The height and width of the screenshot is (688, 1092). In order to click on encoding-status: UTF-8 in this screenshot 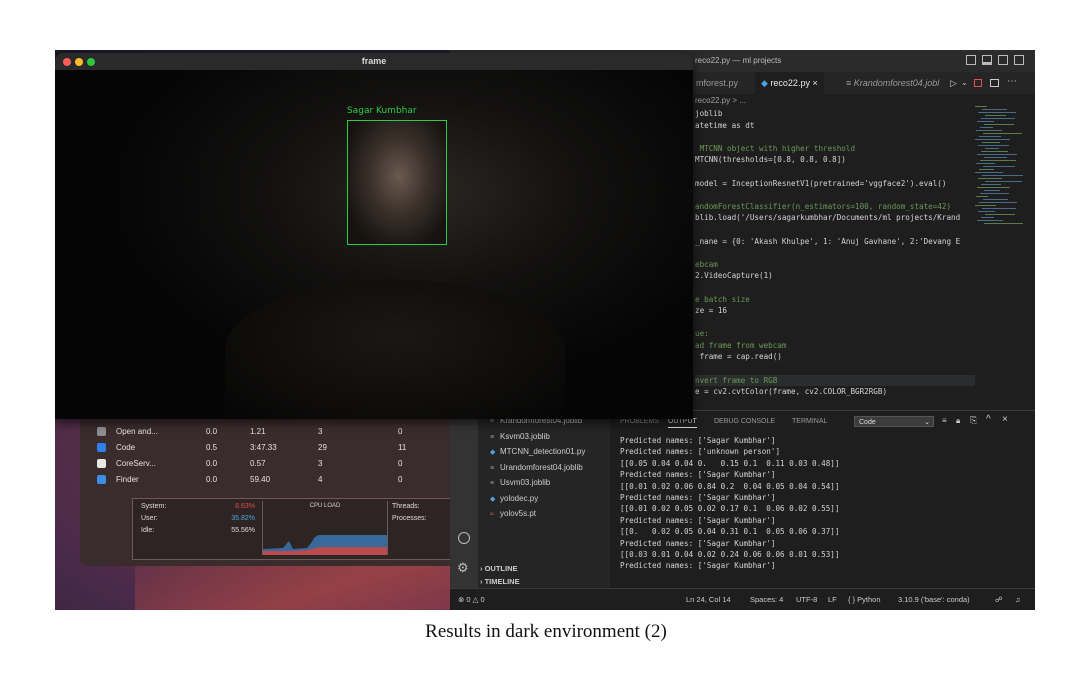, I will do `click(806, 599)`.